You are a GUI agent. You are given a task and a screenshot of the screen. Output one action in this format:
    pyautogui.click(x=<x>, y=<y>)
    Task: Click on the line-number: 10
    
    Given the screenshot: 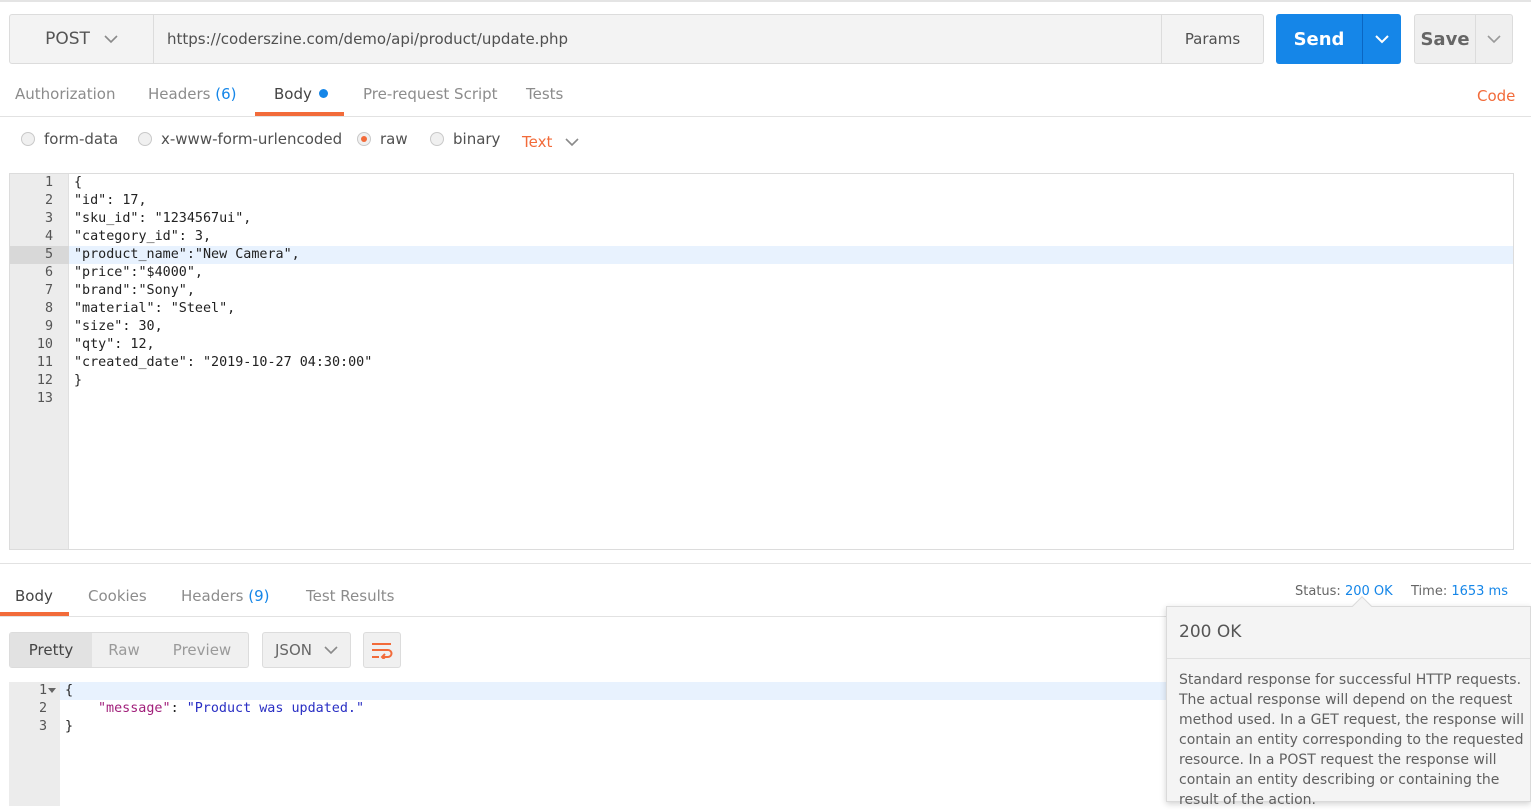 What is the action you would take?
    pyautogui.click(x=44, y=344)
    